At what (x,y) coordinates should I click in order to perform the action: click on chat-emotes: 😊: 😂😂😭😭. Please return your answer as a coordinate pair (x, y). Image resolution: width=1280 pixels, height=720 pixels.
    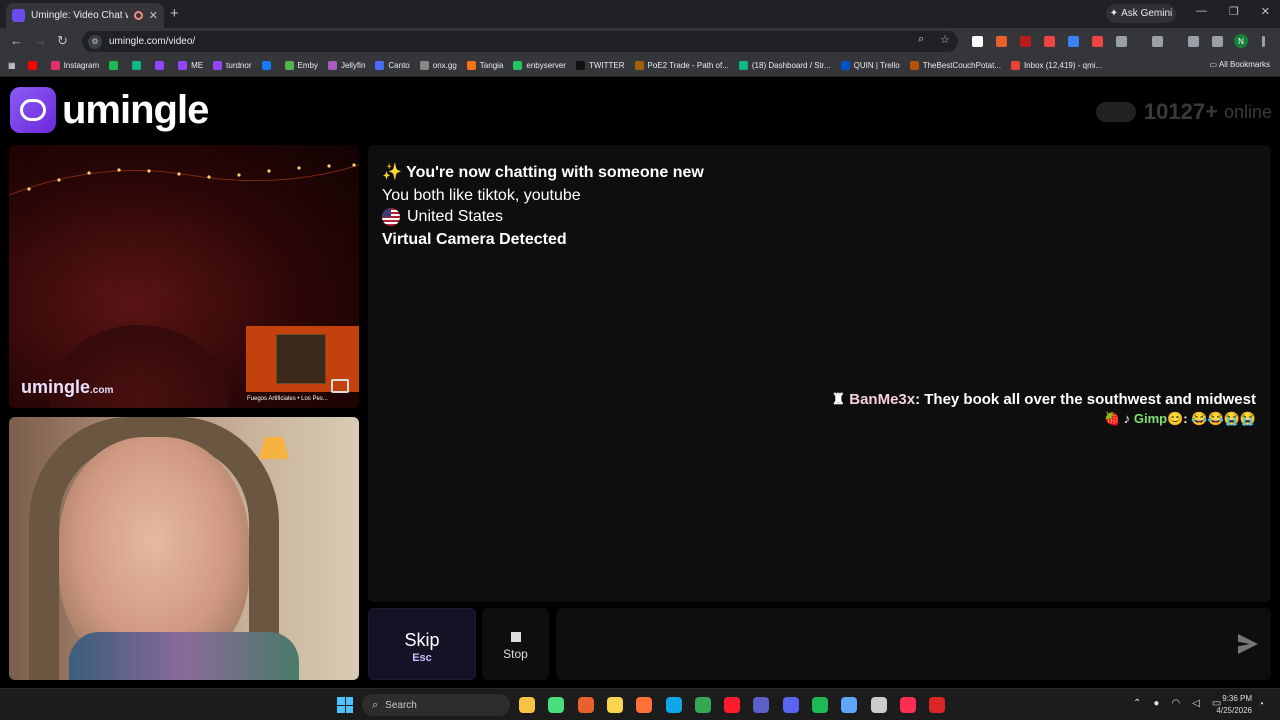
    Looking at the image, I should click on (1211, 418).